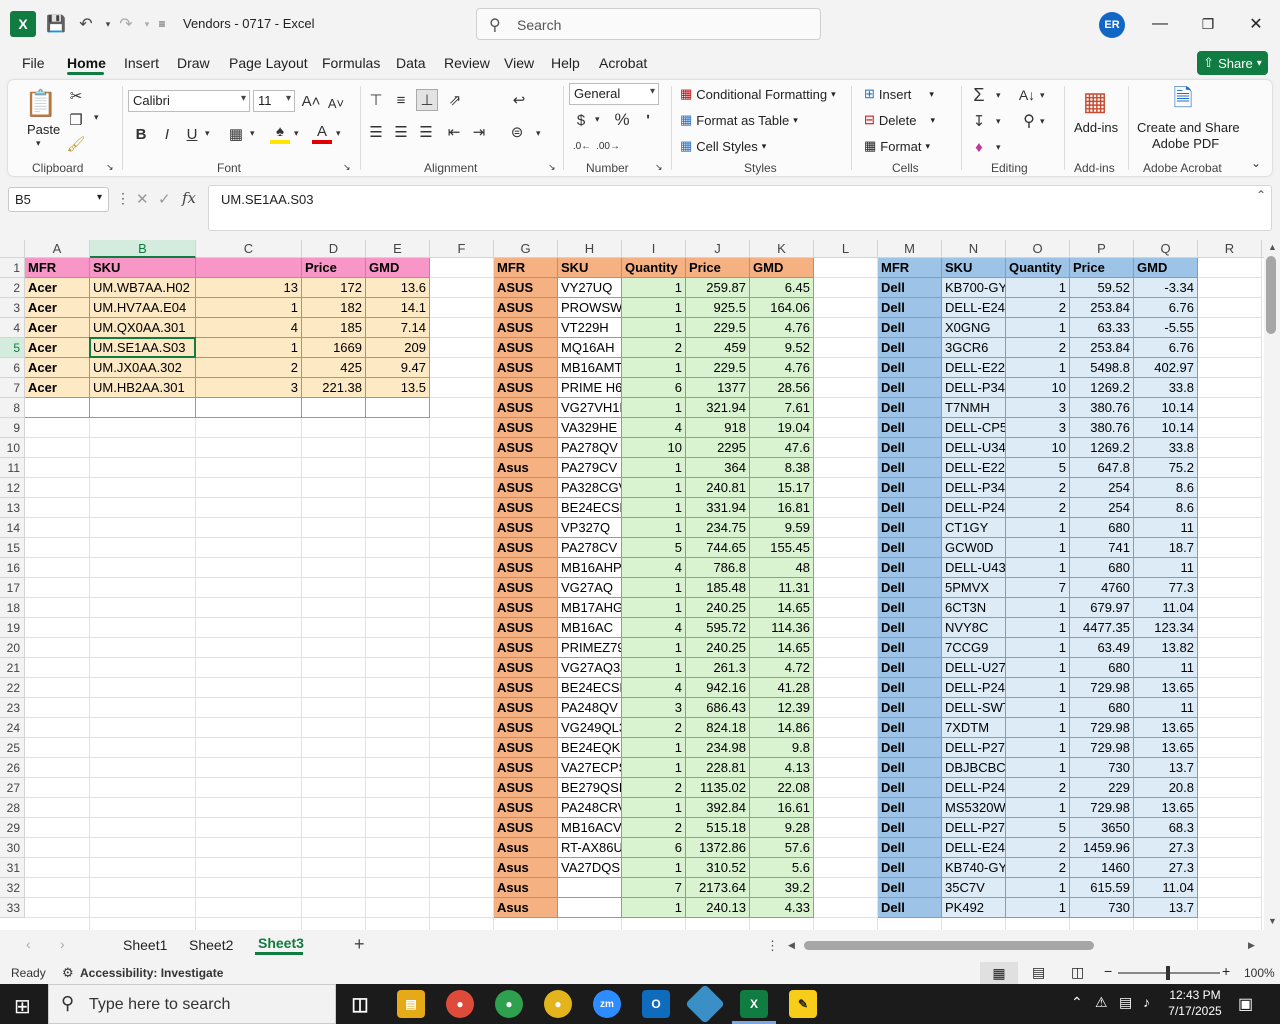  What do you see at coordinates (1272, 921) in the screenshot?
I see `scroll-down-icon: ▼` at bounding box center [1272, 921].